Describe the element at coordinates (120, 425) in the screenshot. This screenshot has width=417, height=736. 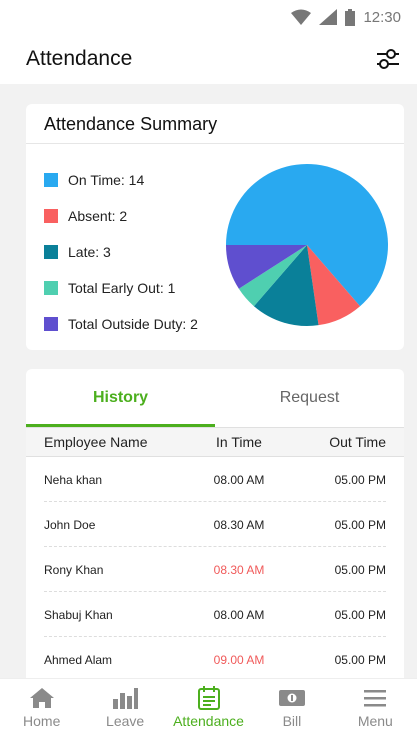
I see `active-tab-indicator` at that location.